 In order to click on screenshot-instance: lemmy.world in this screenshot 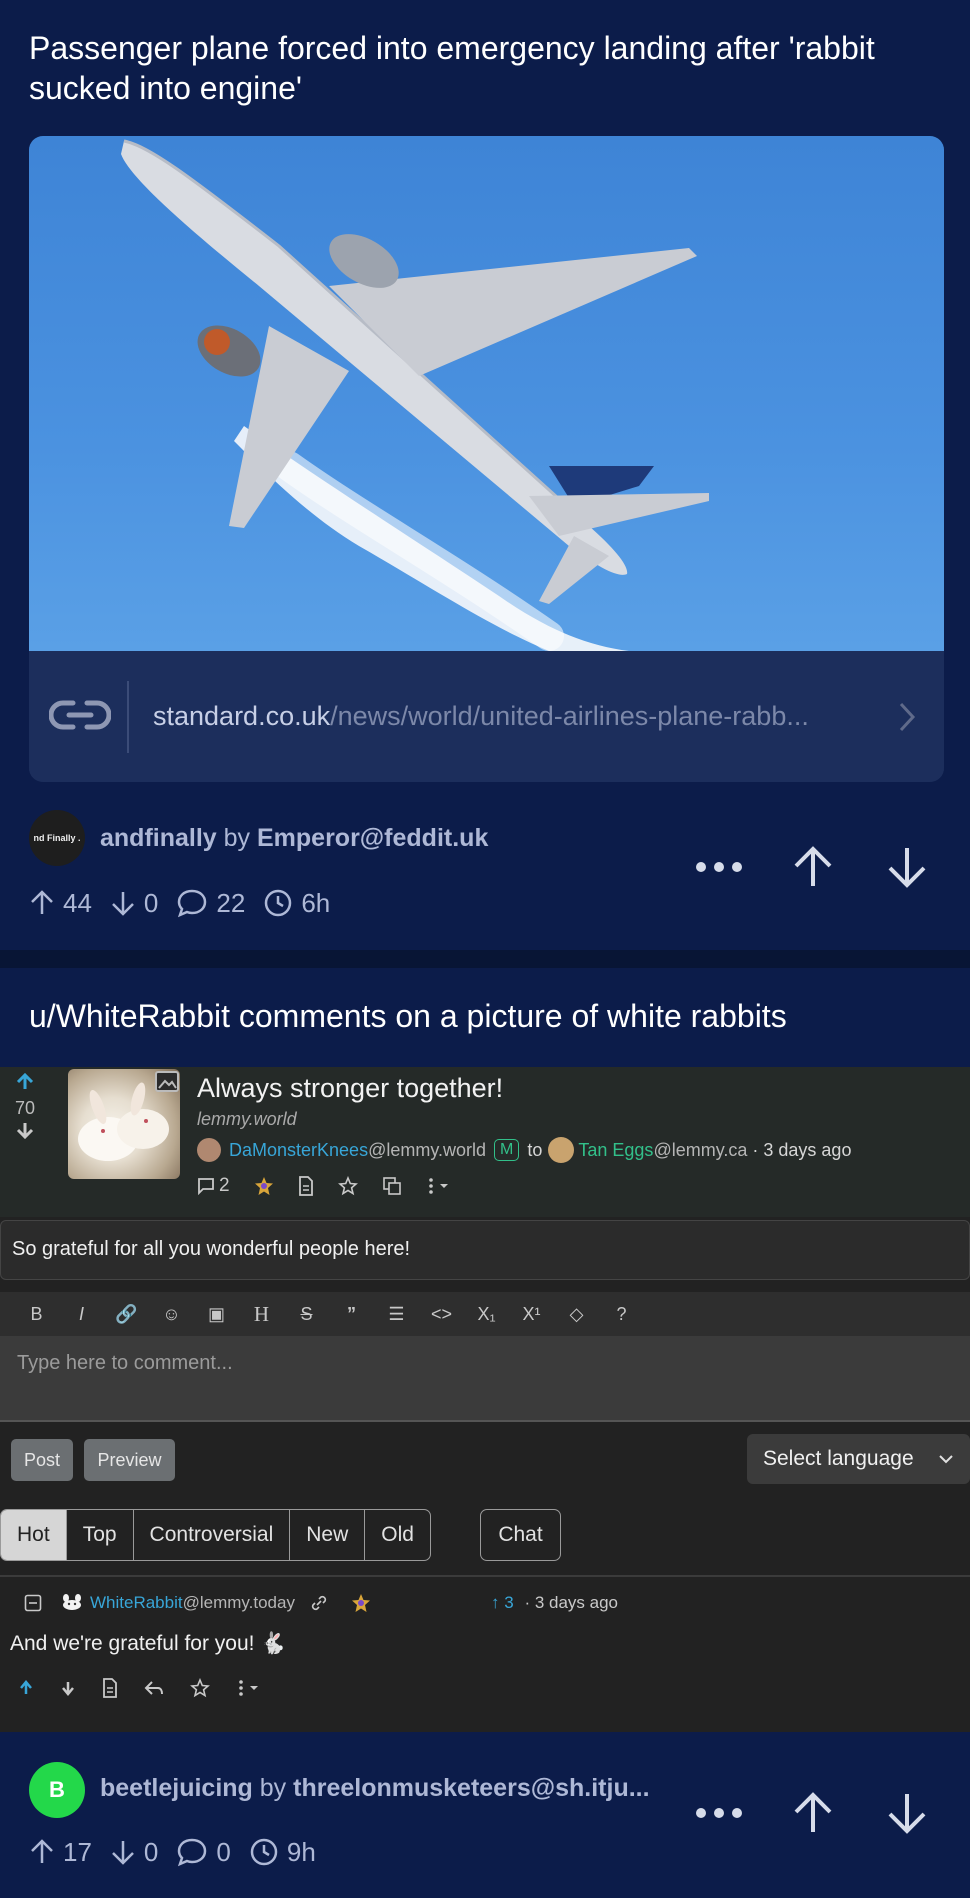, I will do `click(247, 1119)`.